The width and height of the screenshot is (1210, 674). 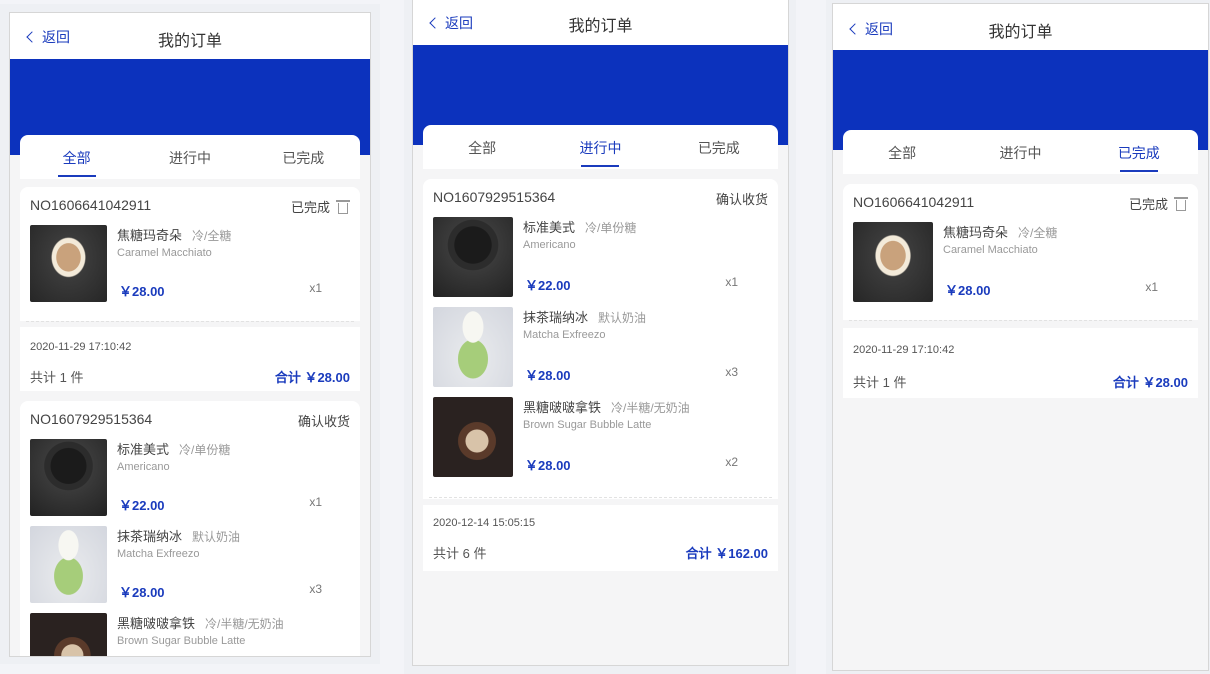 I want to click on order-total: 合计 ￥162.00, so click(x=726, y=553).